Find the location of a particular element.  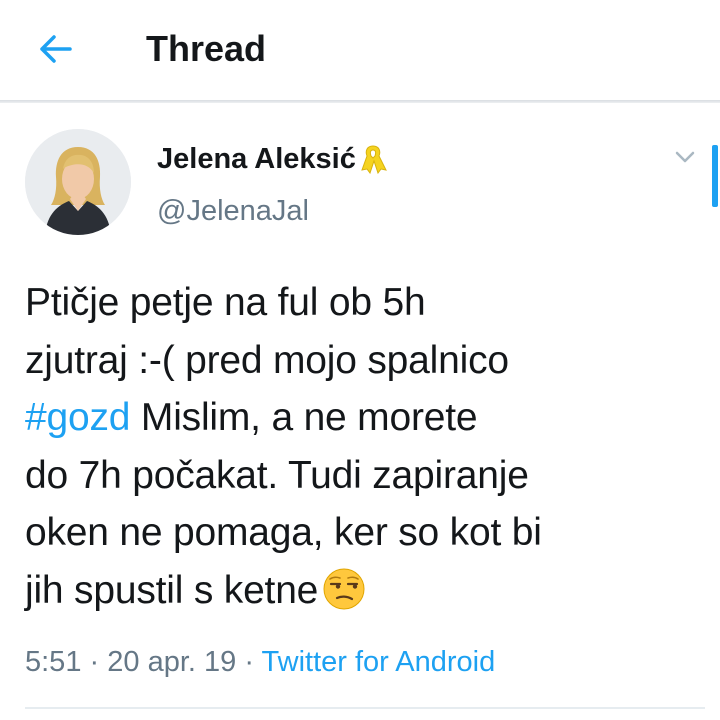

tweet-meta: 5:51 · 20 apr. 19 · Twitter for Android is located at coordinates (260, 662).